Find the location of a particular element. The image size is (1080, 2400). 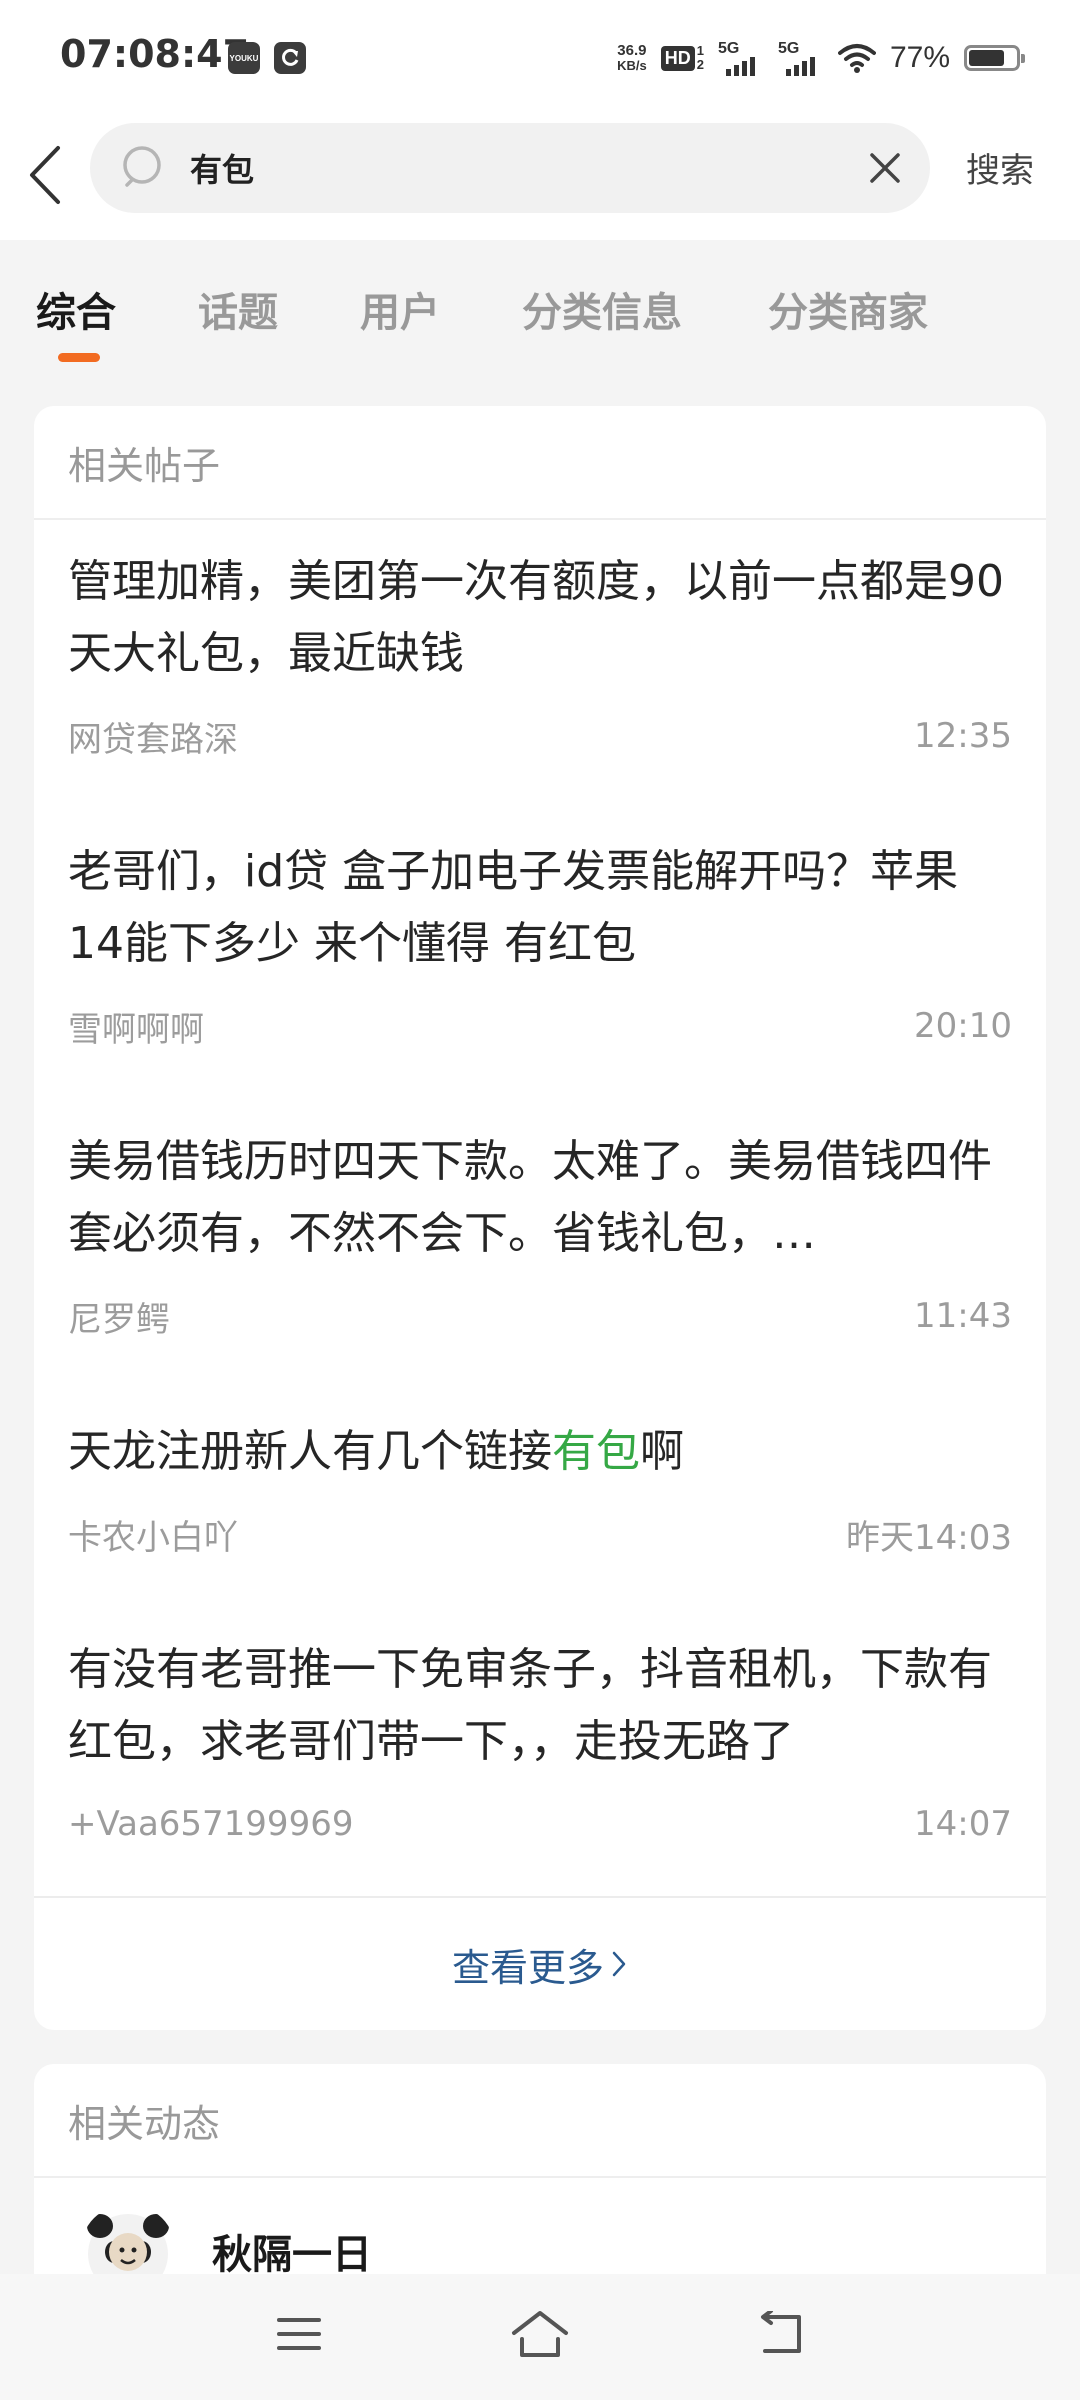

hd-sim-index-top: 1 is located at coordinates (700, 50).